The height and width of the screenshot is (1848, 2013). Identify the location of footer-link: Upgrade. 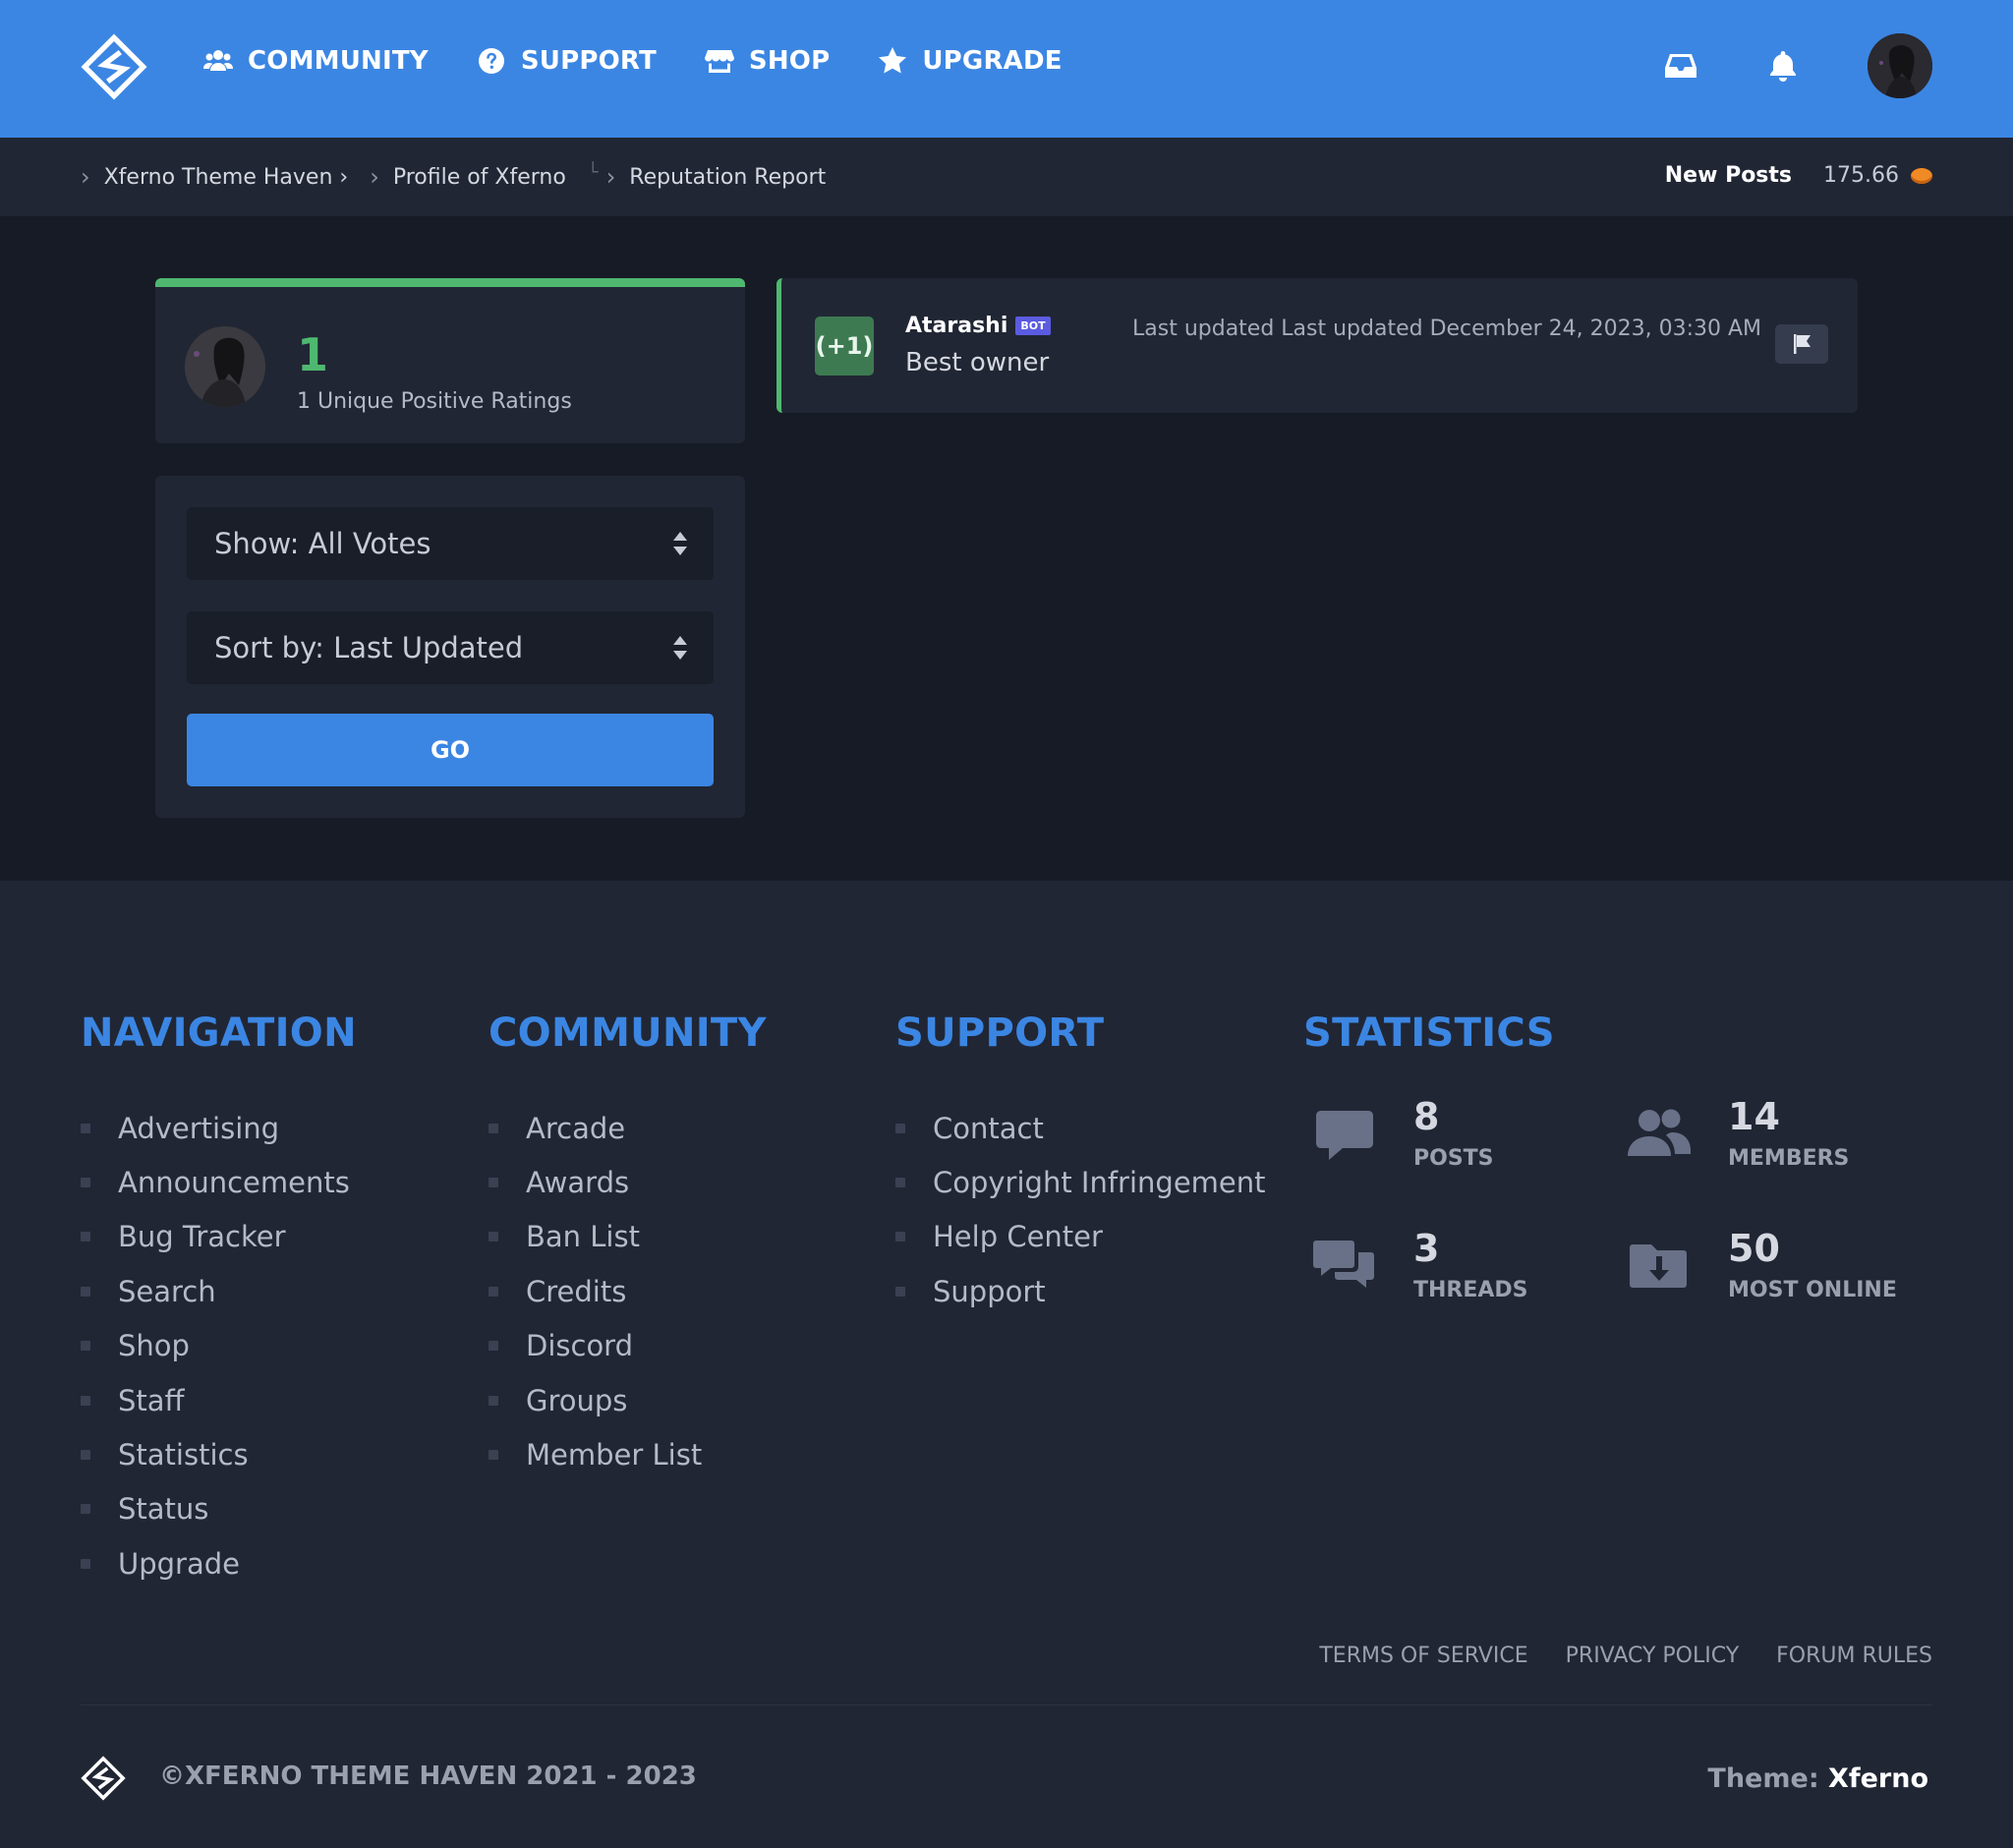
(219, 1563).